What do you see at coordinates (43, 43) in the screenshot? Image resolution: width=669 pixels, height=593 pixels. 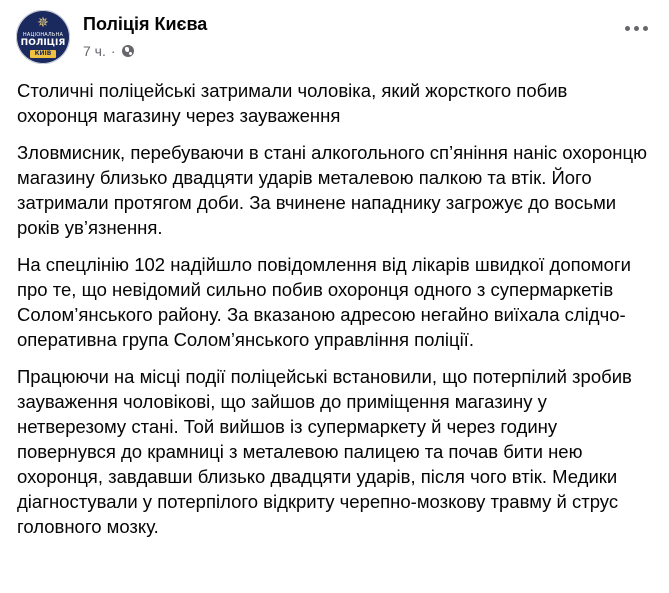 I see `avatar-line2: ПОЛІЦІЯ` at bounding box center [43, 43].